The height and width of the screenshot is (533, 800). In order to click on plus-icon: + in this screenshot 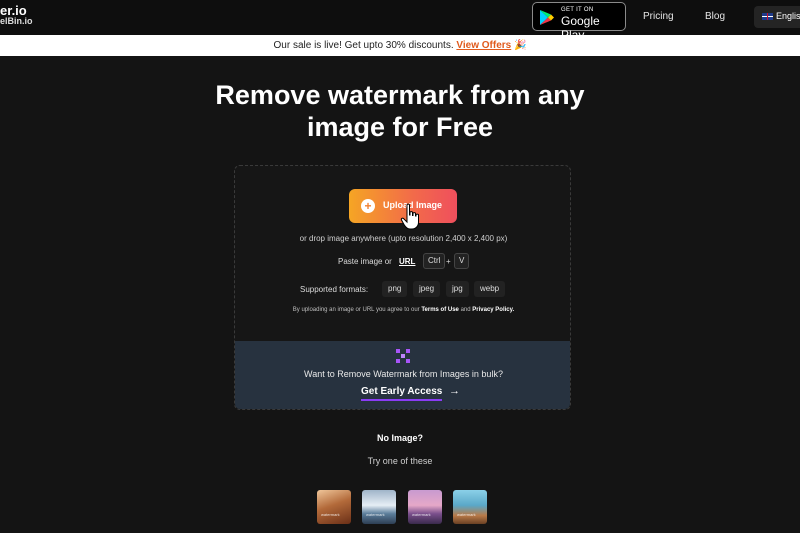, I will do `click(368, 206)`.